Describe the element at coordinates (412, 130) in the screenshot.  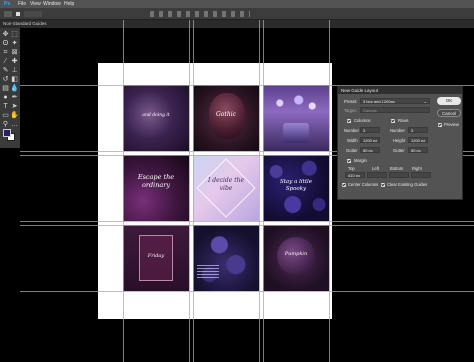
I see `row-number-value: 3` at that location.